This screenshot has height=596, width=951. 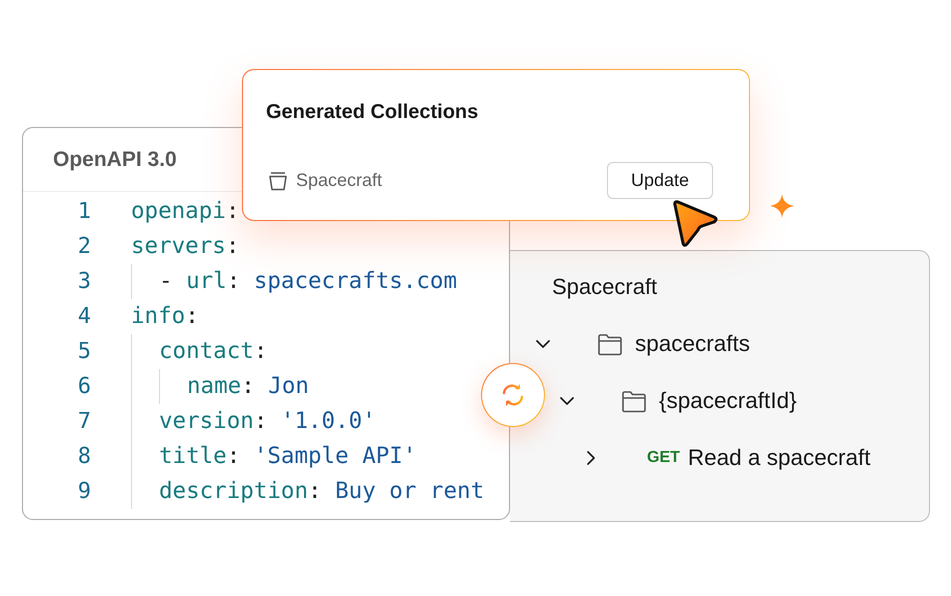 I want to click on popup-title: Generated Collections, so click(x=373, y=112).